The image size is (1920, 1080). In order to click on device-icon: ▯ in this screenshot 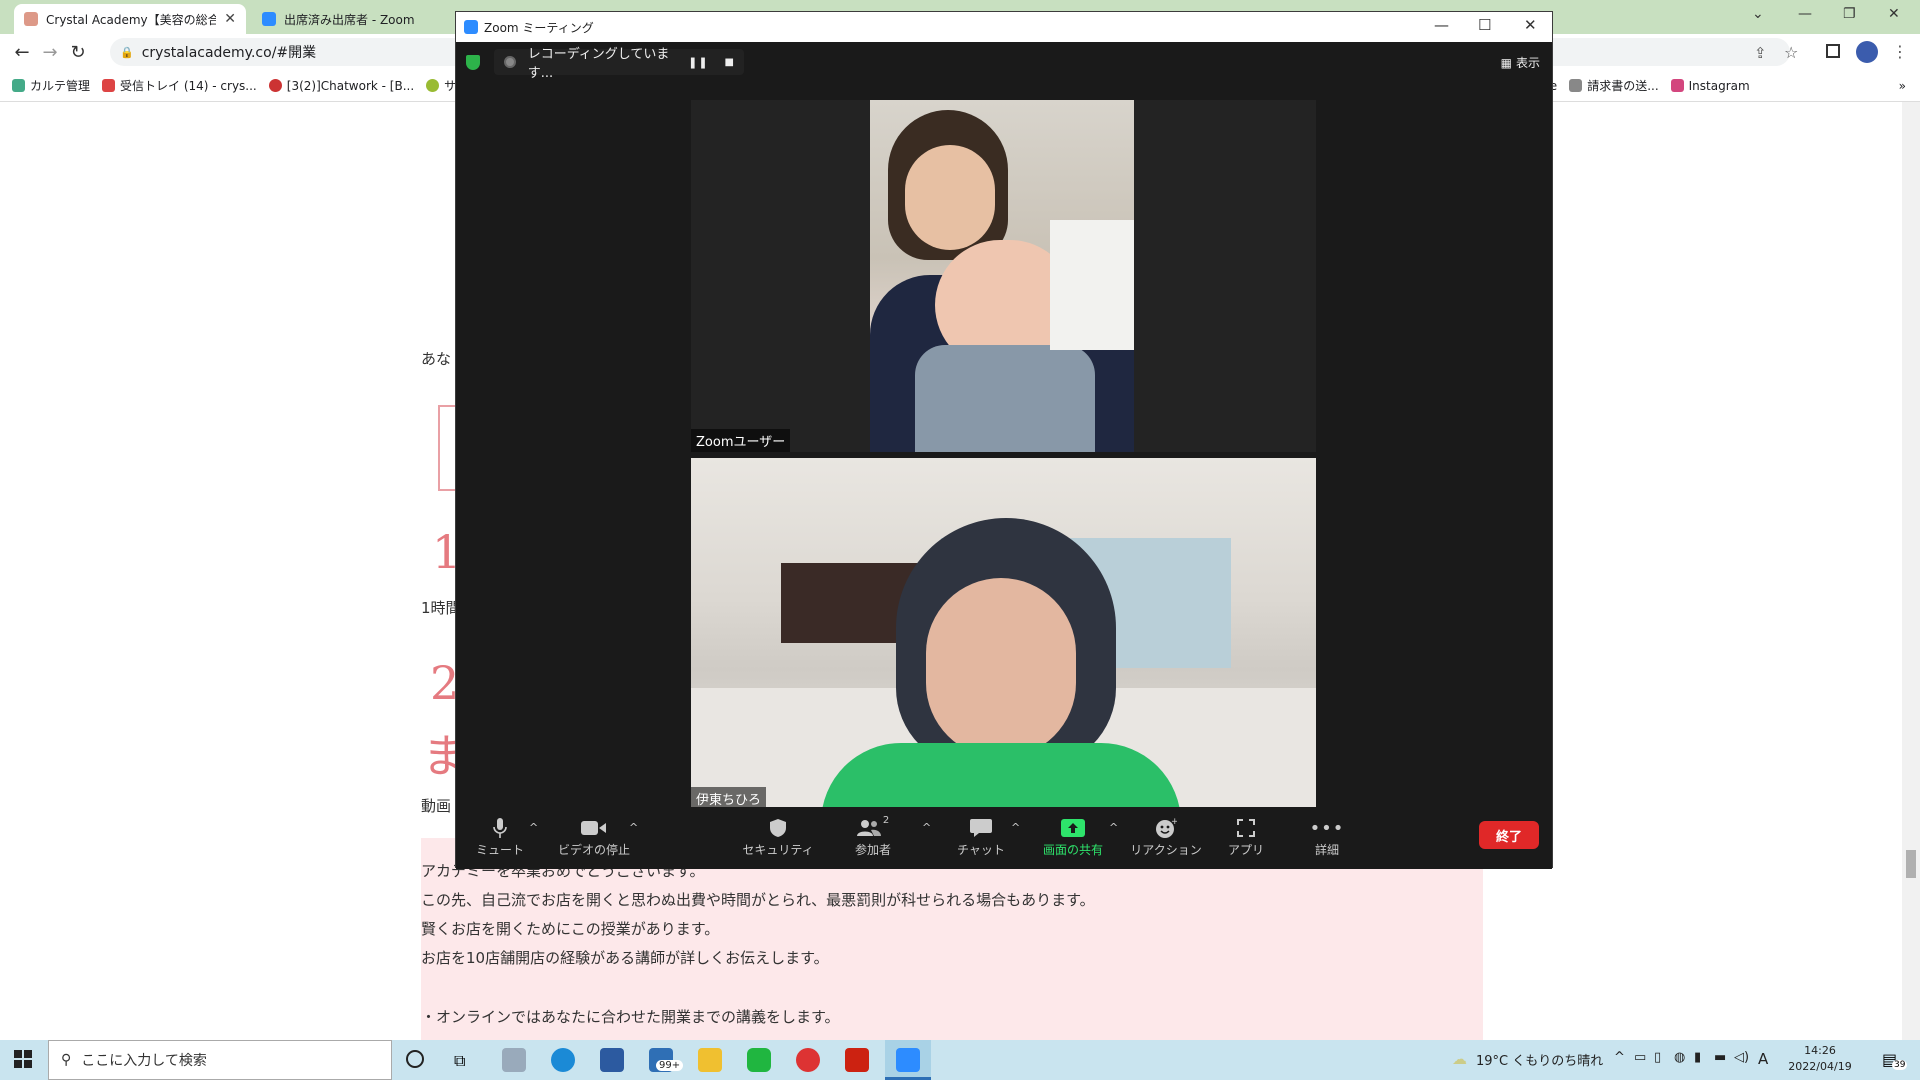, I will do `click(1657, 1057)`.